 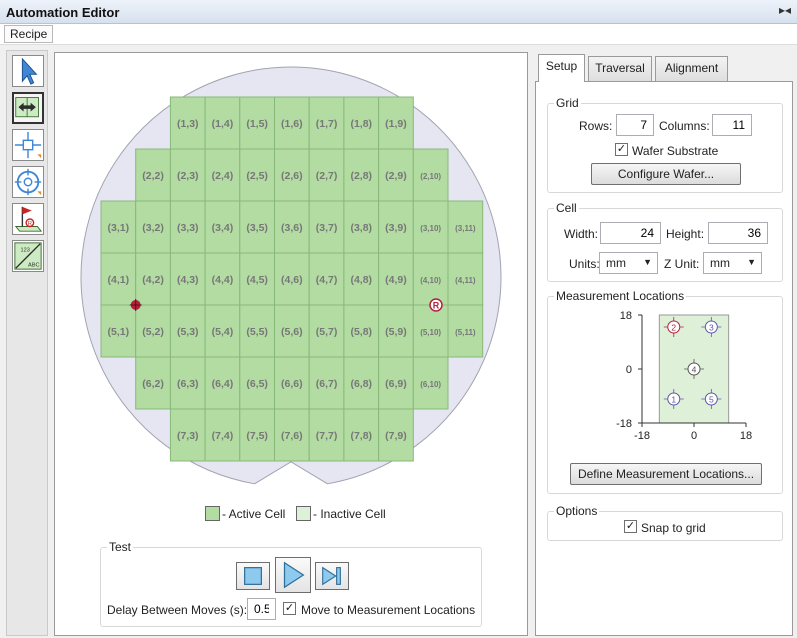 What do you see at coordinates (326, 383) in the screenshot?
I see `wafer-cell: (6,7)` at bounding box center [326, 383].